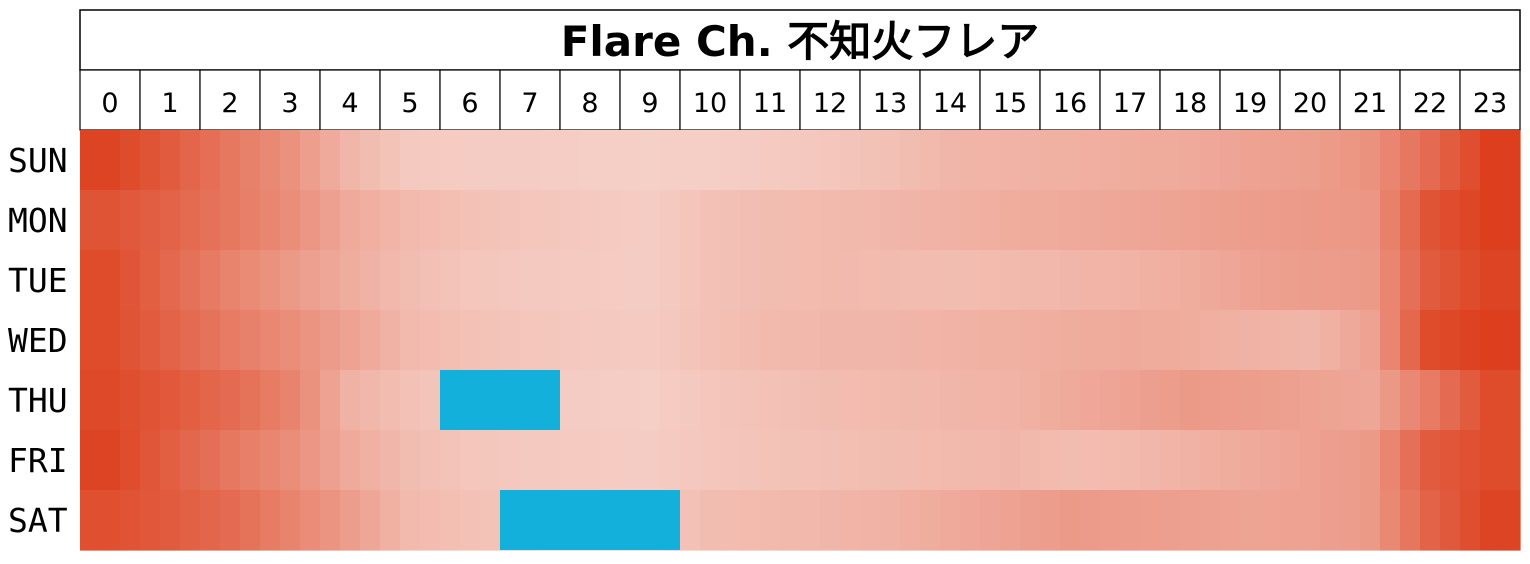 The image size is (1530, 564). I want to click on day-label: WED, so click(38, 340).